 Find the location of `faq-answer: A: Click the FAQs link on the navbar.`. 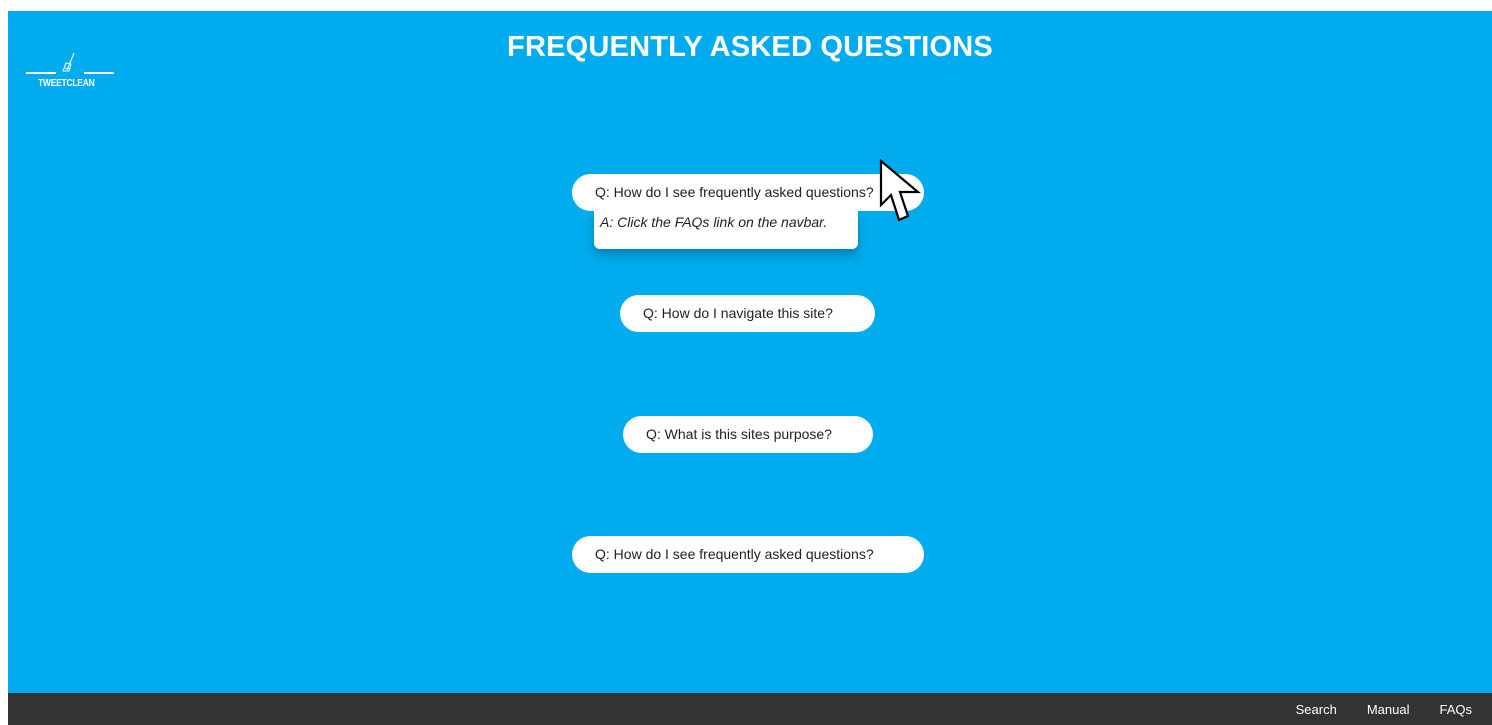

faq-answer: A: Click the FAQs link on the navbar. is located at coordinates (726, 230).